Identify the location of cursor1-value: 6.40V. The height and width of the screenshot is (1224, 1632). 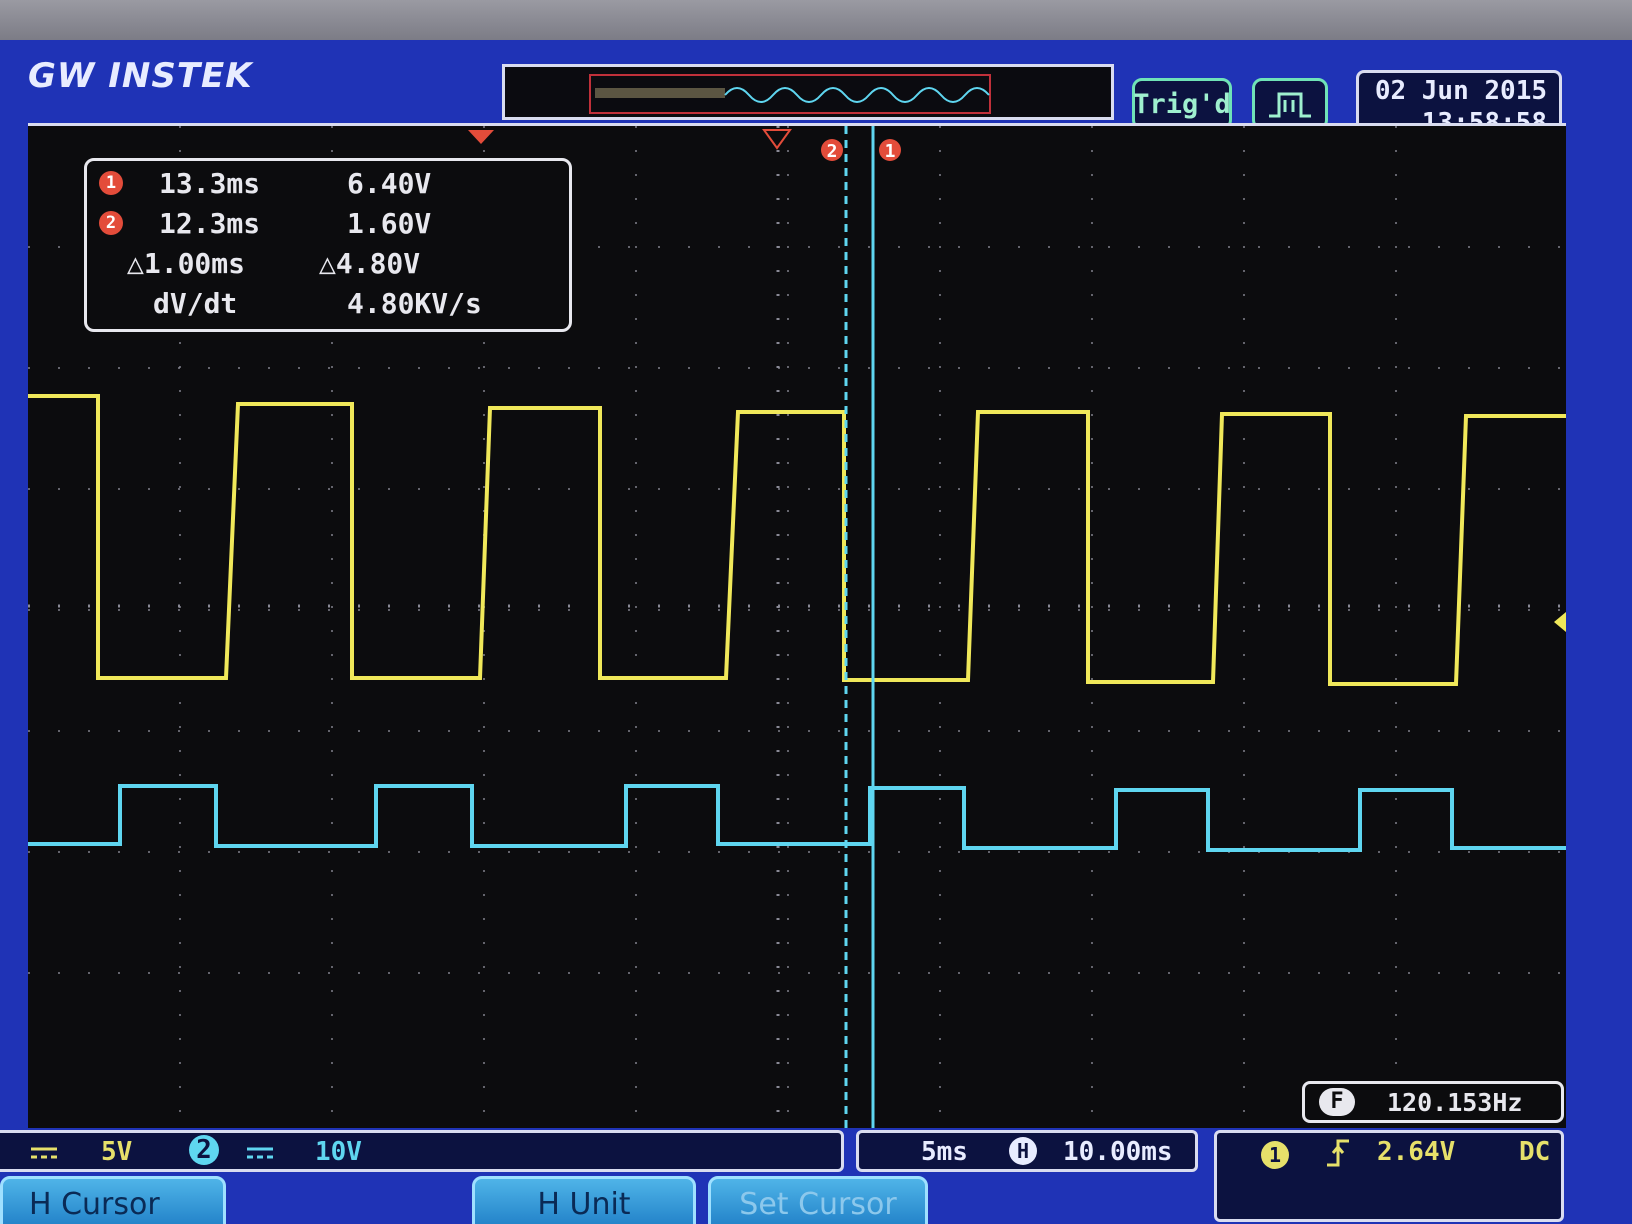
(389, 183).